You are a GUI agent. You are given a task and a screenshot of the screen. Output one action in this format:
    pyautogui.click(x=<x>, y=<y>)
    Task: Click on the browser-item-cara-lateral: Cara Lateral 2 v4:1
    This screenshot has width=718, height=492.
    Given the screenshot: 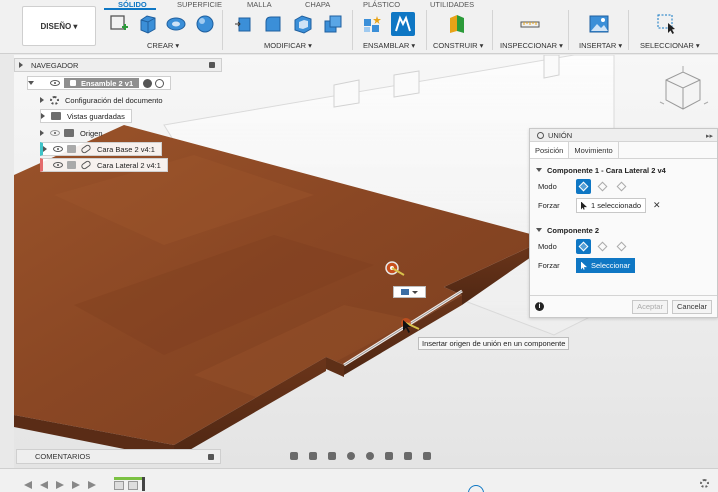 What is the action you would take?
    pyautogui.click(x=104, y=165)
    